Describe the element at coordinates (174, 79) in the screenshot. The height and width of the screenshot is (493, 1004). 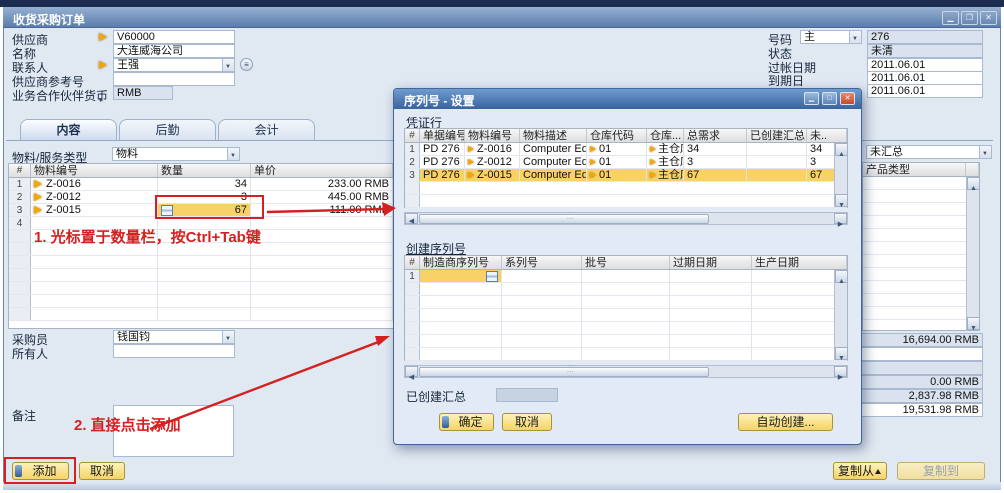
I see `vendor-ref-input` at that location.